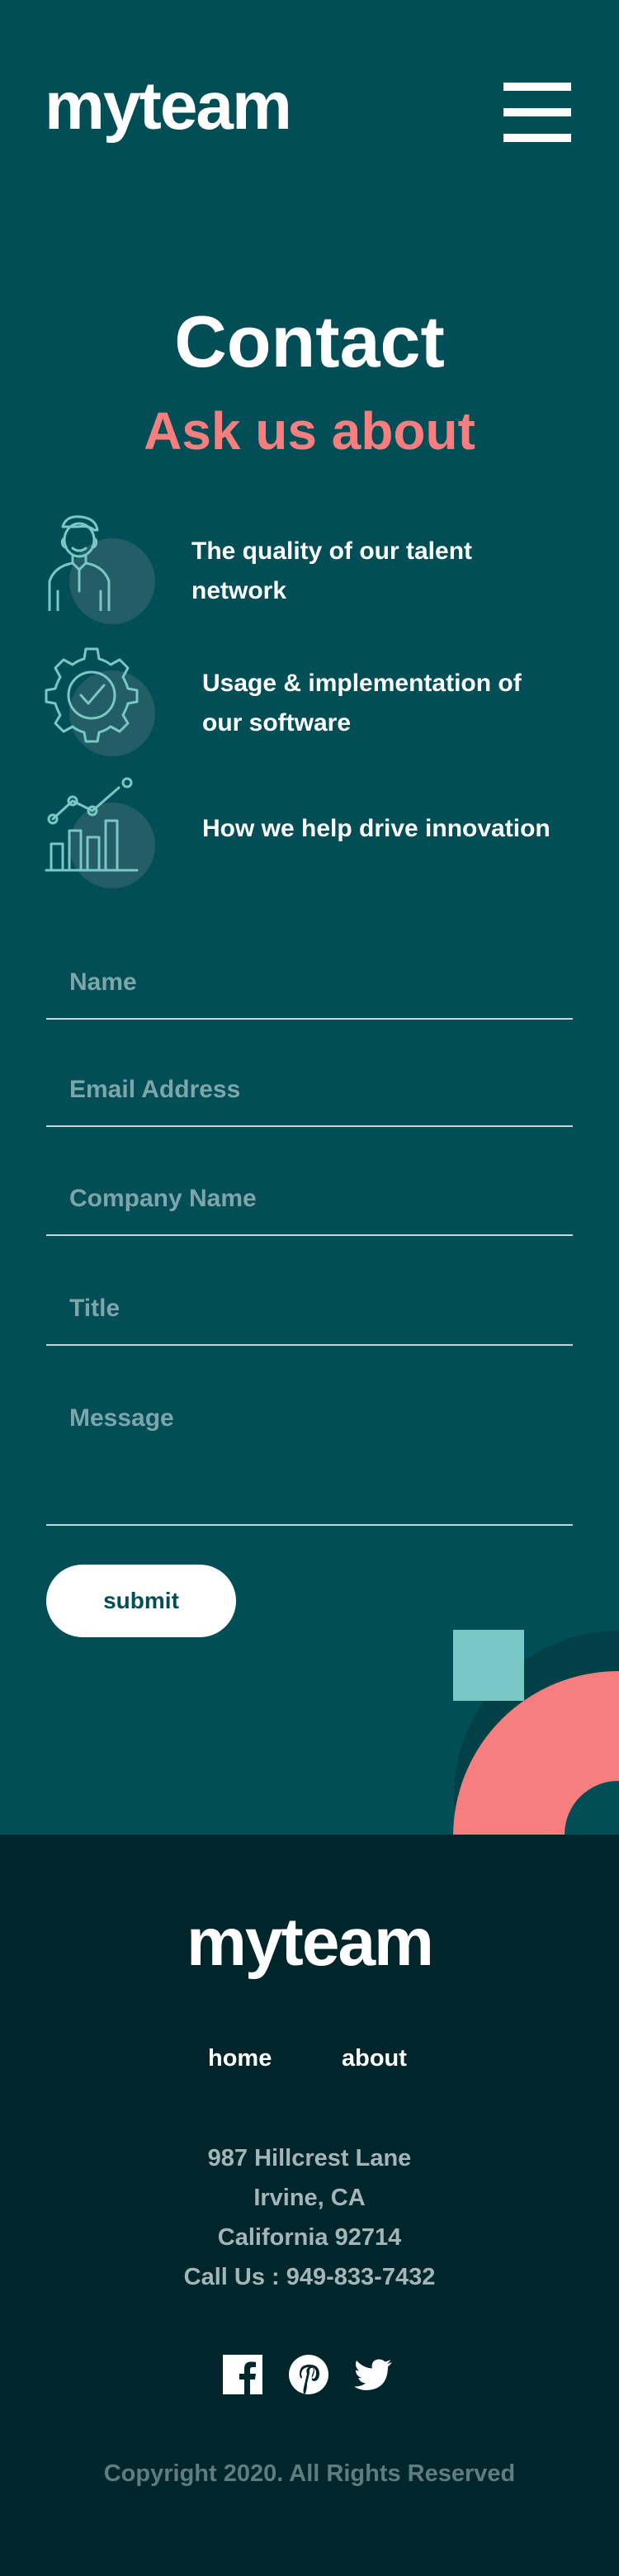 Image resolution: width=619 pixels, height=2576 pixels. Describe the element at coordinates (309, 1085) in the screenshot. I see `email-field: Email Address` at that location.